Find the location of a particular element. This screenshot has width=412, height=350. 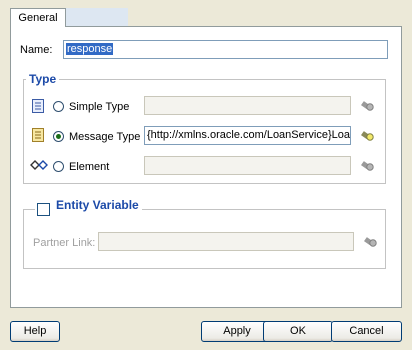

message-type-field-value: {http://xmlns.oracle.com/LoanService}Loa is located at coordinates (249, 135).